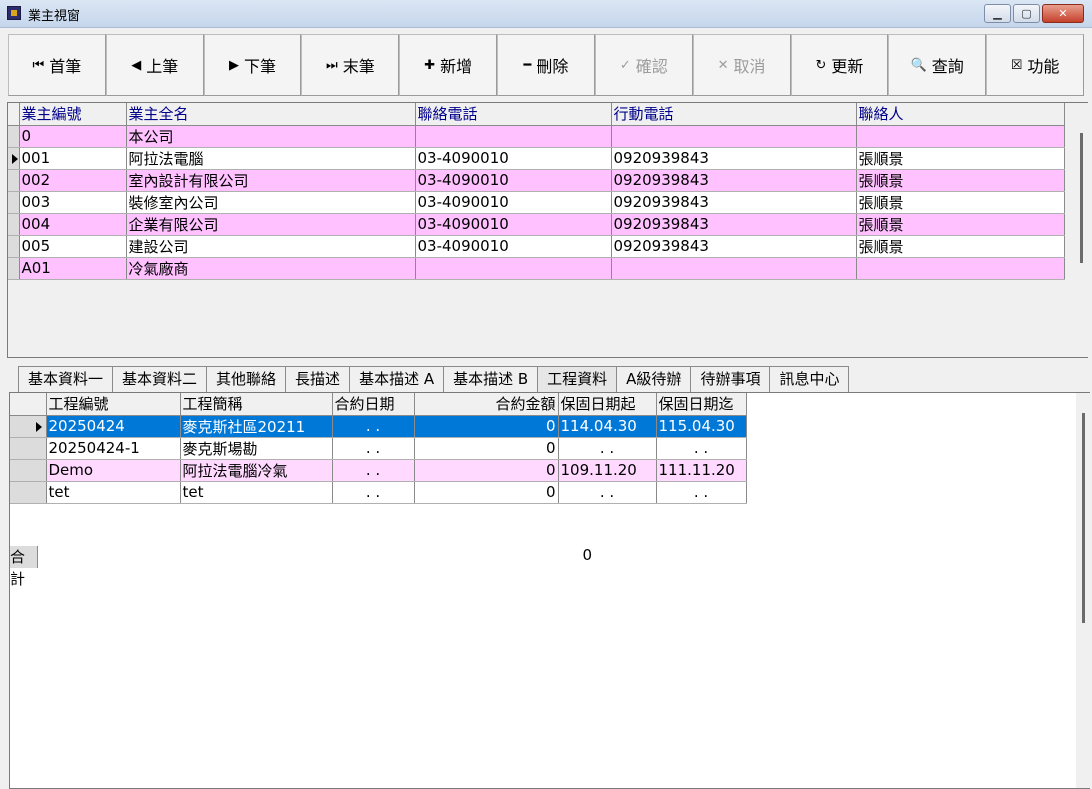  Describe the element at coordinates (607, 426) in the screenshot. I see `warranty-start: 114.04.30` at that location.